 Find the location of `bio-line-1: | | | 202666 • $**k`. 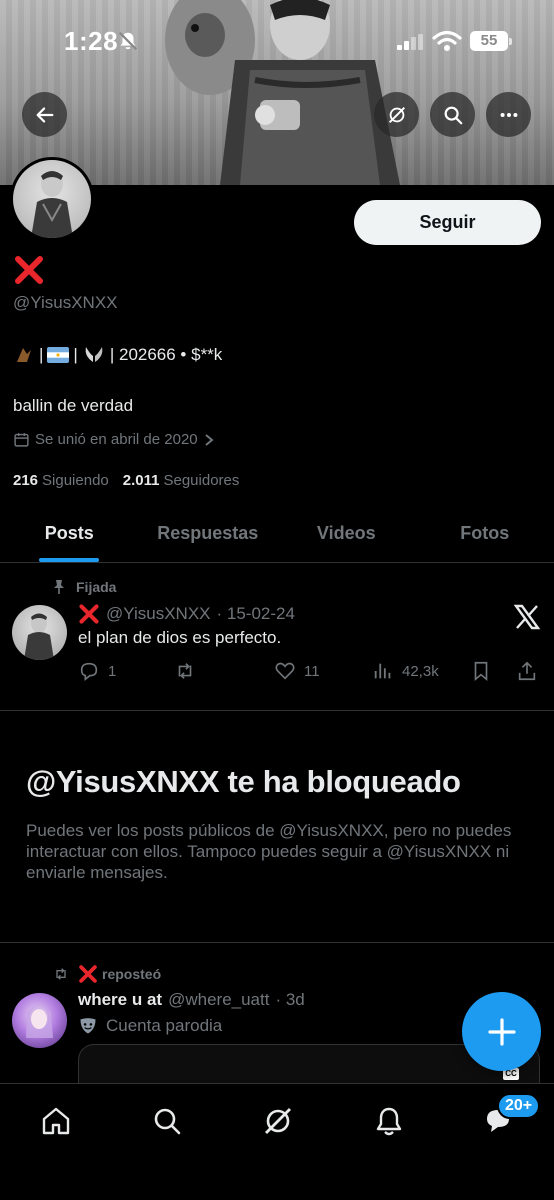

bio-line-1: | | | 202666 • $**k is located at coordinates (117, 355).